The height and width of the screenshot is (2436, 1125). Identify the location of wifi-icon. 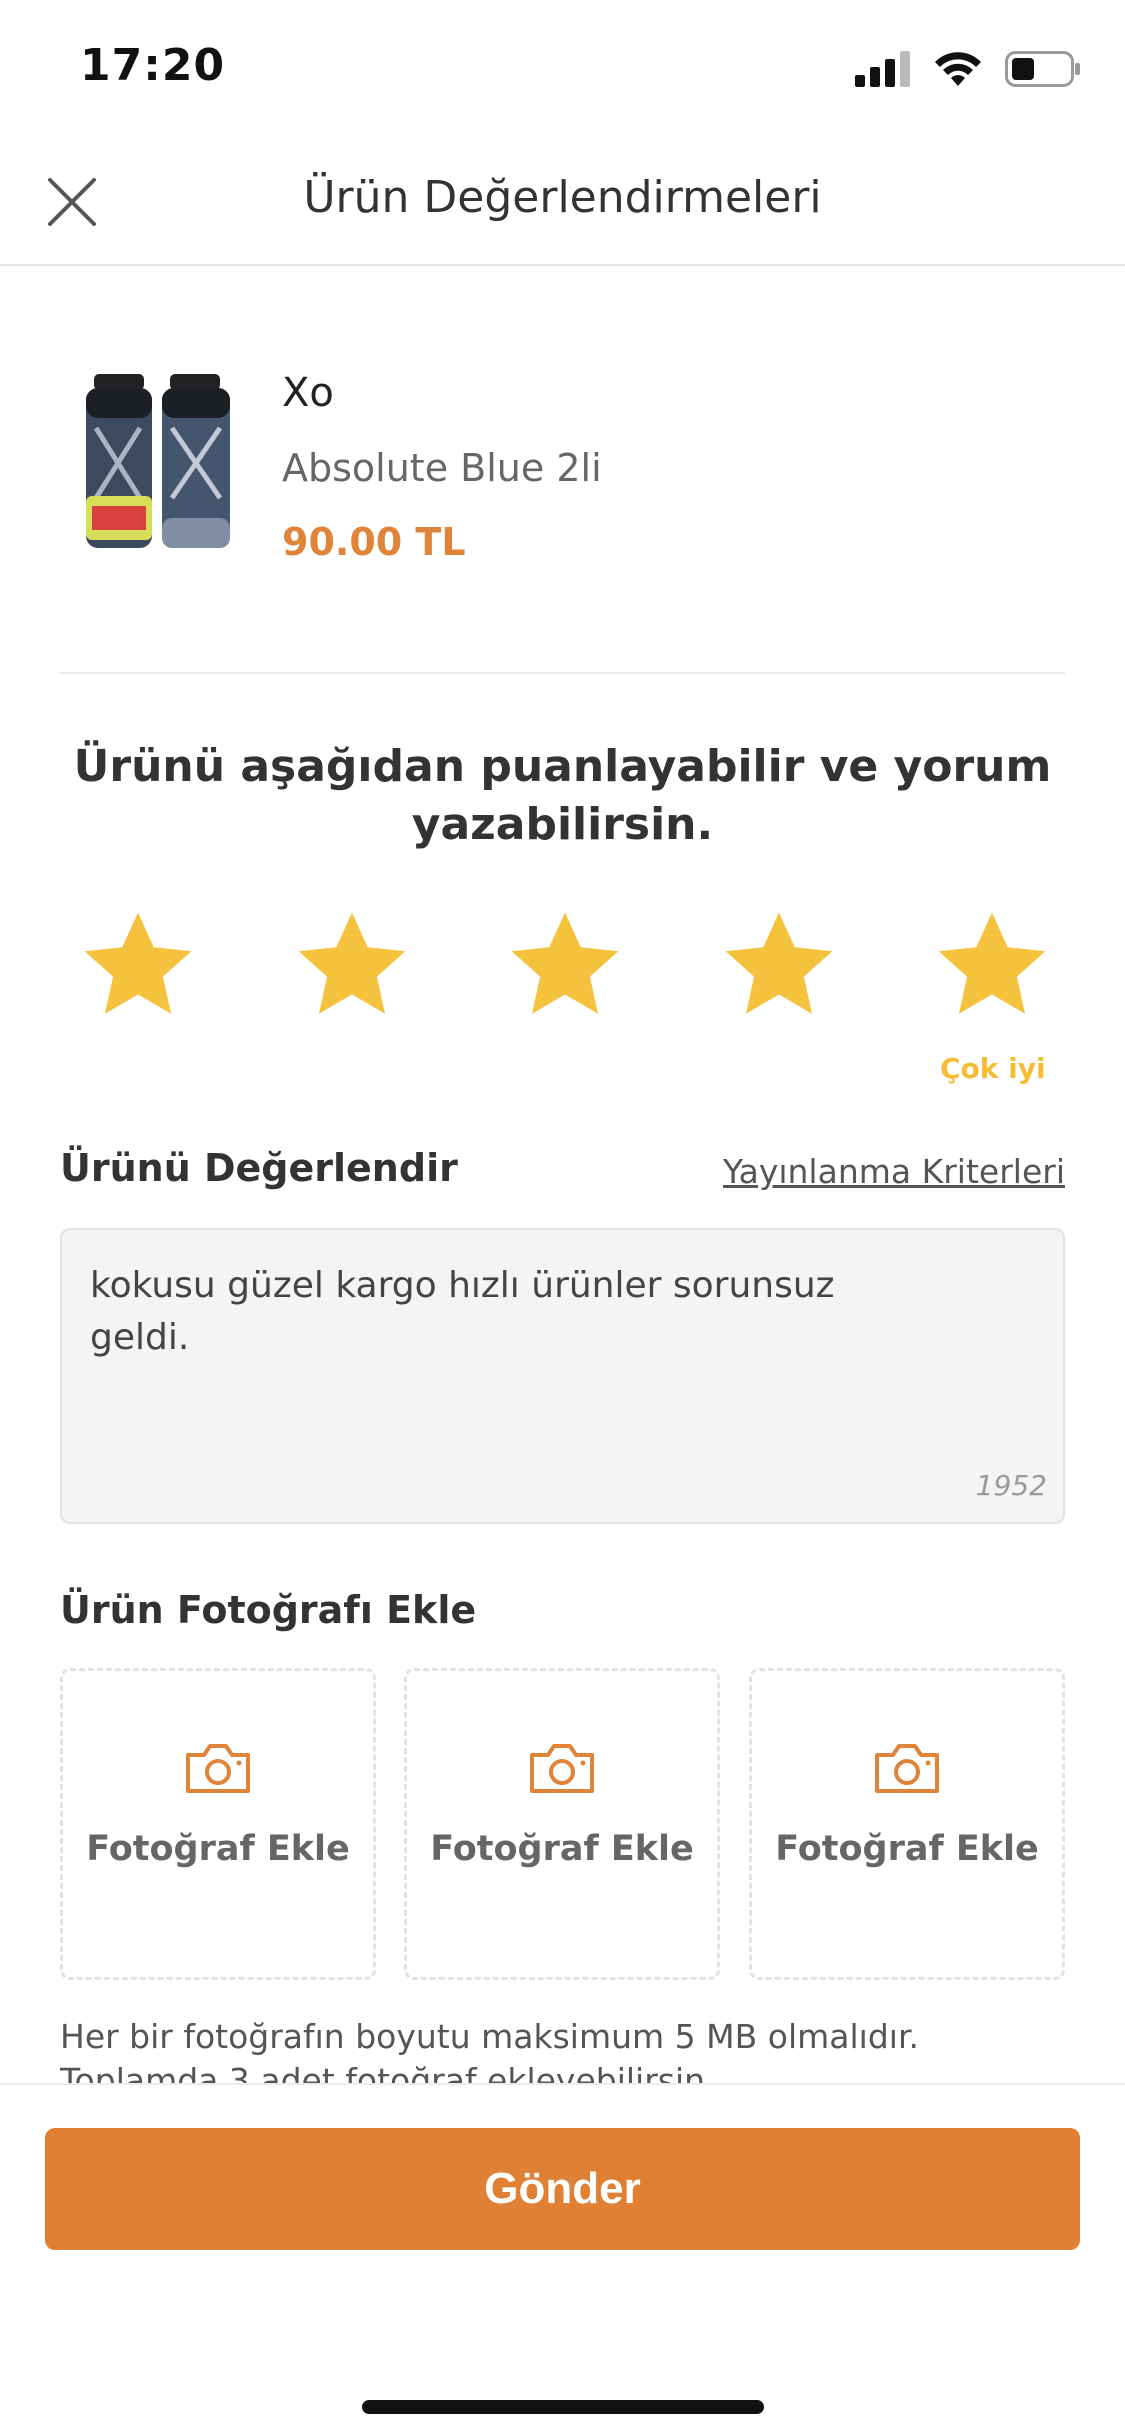
(958, 69).